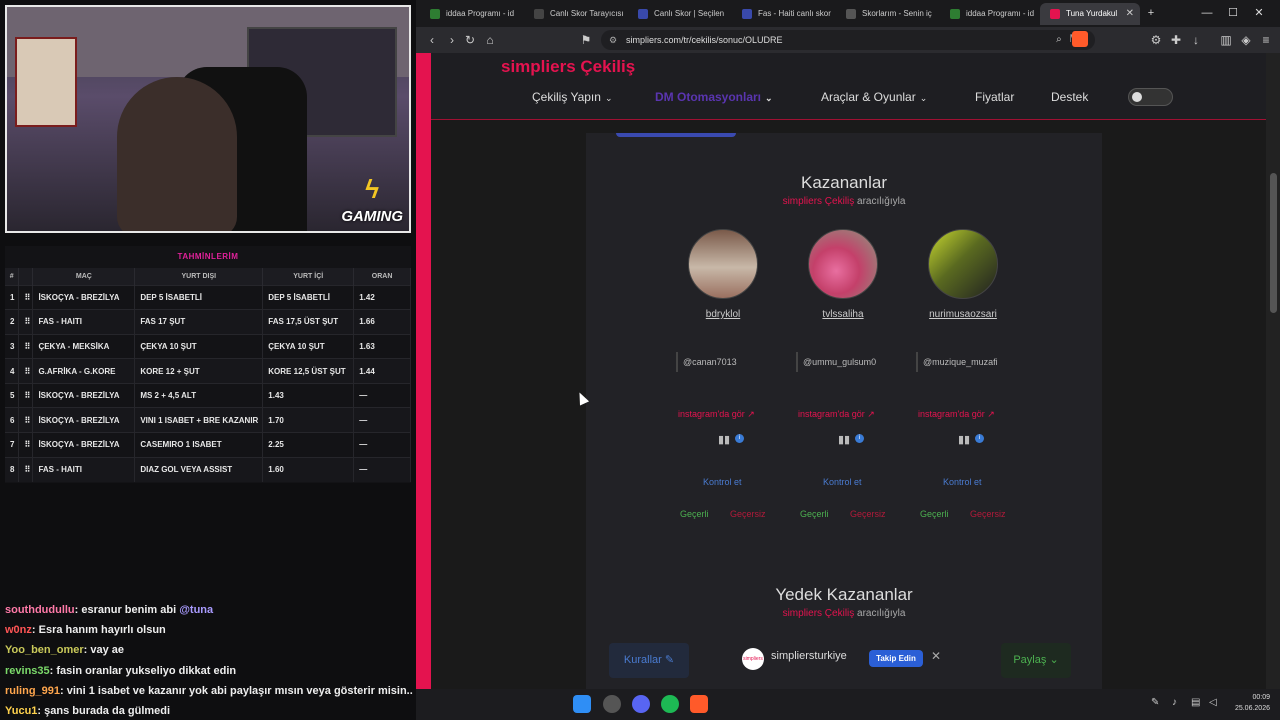 Image resolution: width=1280 pixels, height=720 pixels. Describe the element at coordinates (32, 691) in the screenshot. I see `chat-username: ruling_991` at that location.